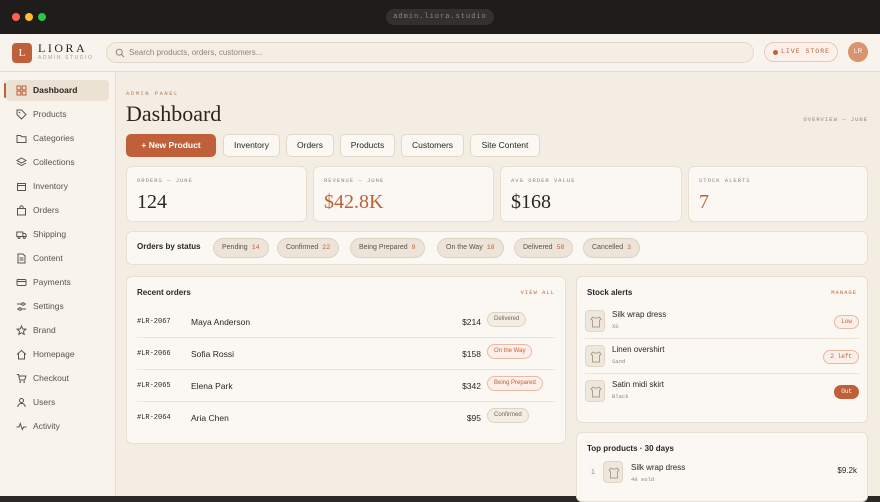 This screenshot has width=880, height=502. What do you see at coordinates (221, 322) in the screenshot?
I see `customer-name: Maya Anderson` at bounding box center [221, 322].